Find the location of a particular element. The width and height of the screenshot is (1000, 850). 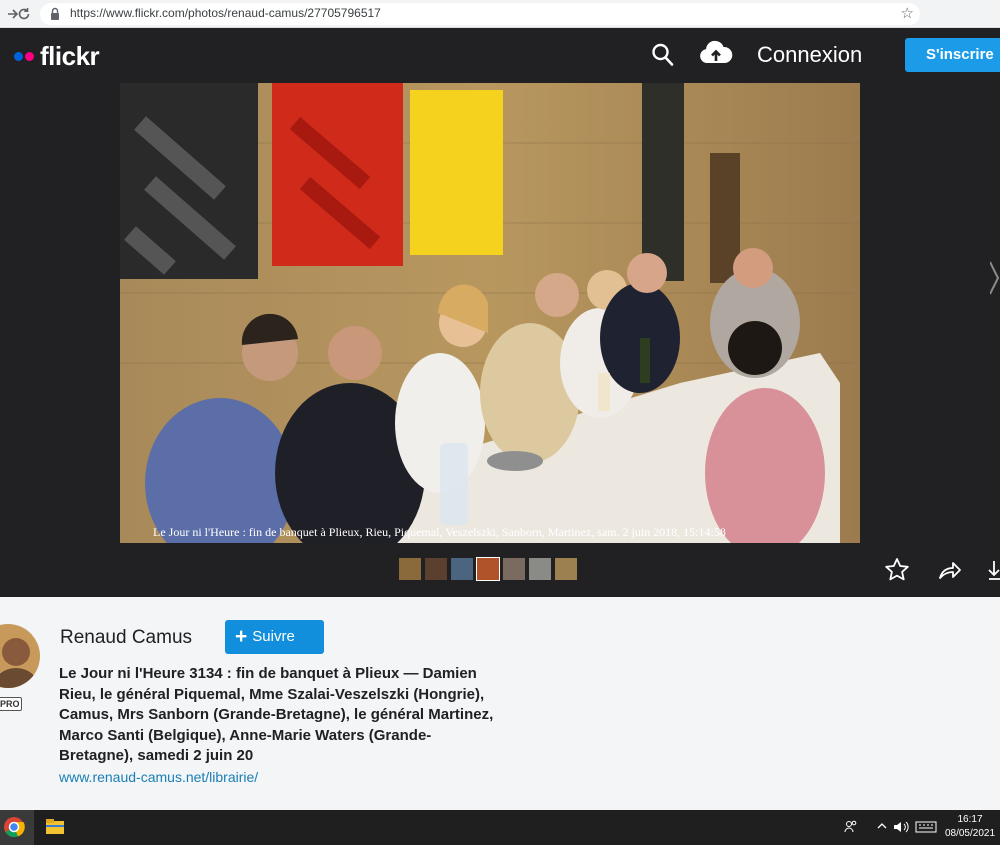

next-photo-chevron-icon is located at coordinates (994, 281).